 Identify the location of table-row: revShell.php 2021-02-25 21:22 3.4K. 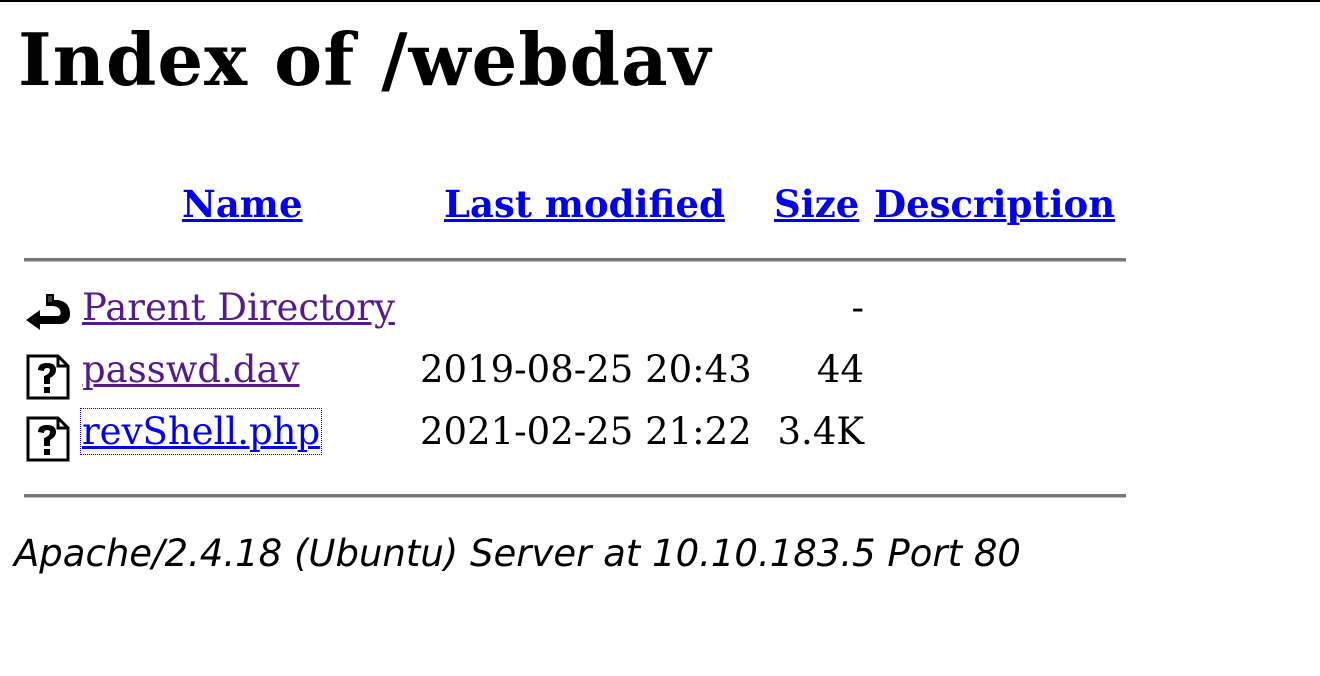
(575, 440).